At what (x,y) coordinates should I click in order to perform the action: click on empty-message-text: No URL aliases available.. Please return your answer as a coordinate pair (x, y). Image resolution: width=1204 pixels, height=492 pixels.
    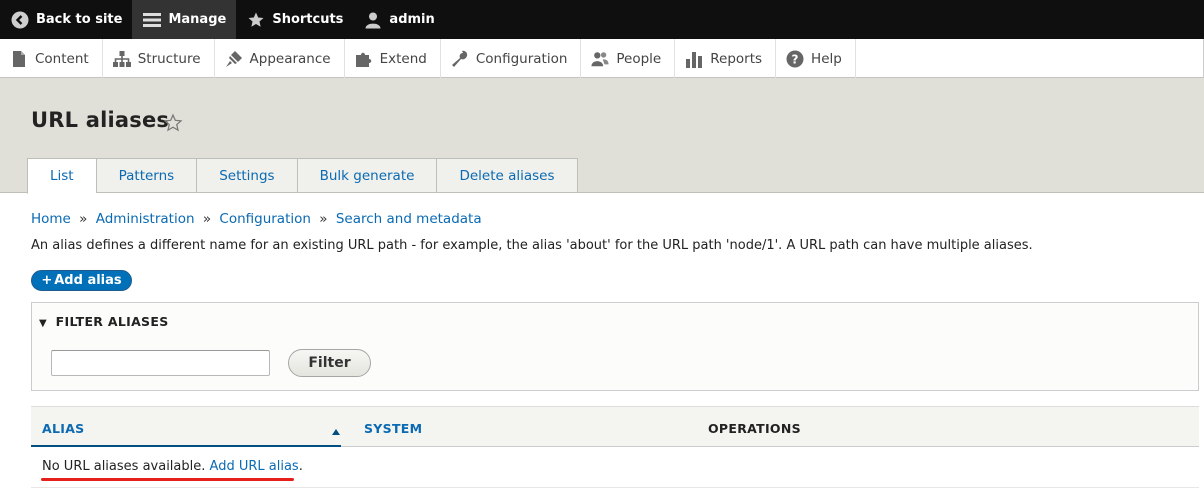
    Looking at the image, I should click on (124, 466).